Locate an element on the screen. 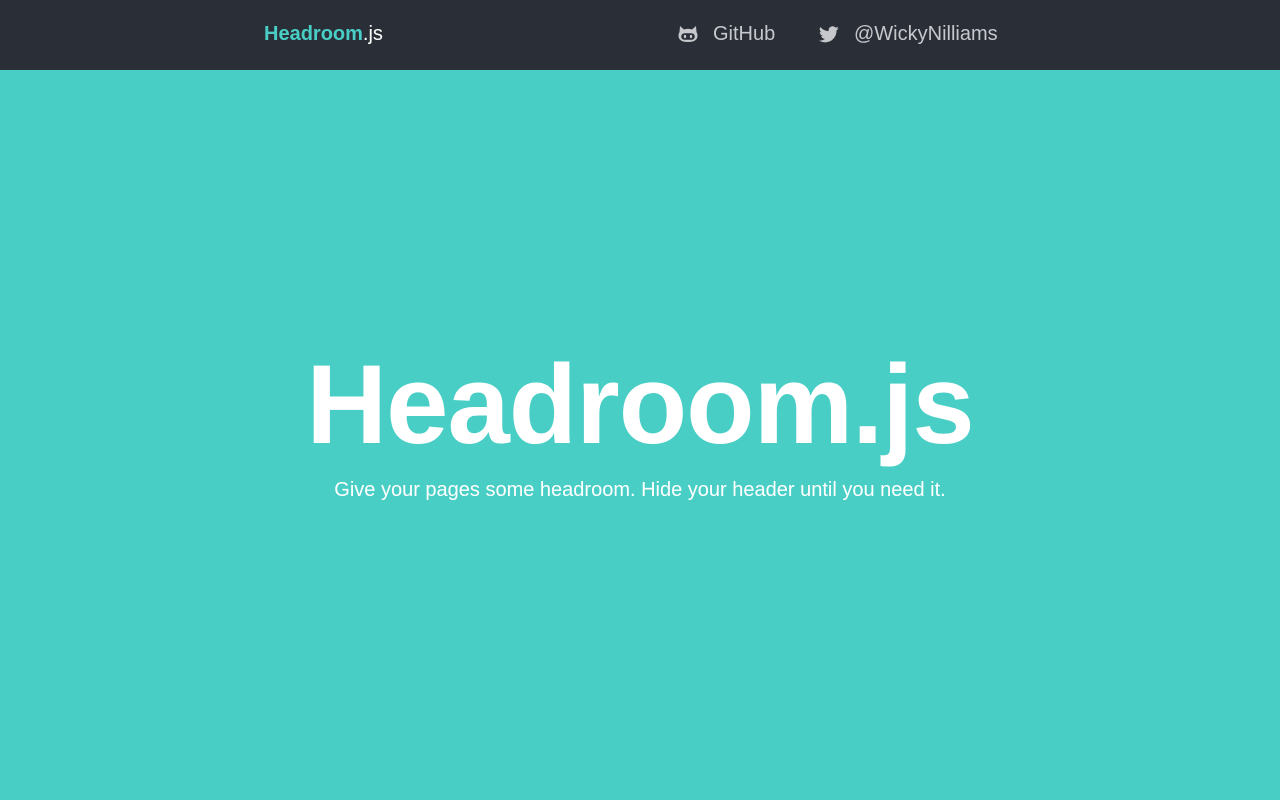 The height and width of the screenshot is (800, 1280). brand-suffix: .js is located at coordinates (372, 34).